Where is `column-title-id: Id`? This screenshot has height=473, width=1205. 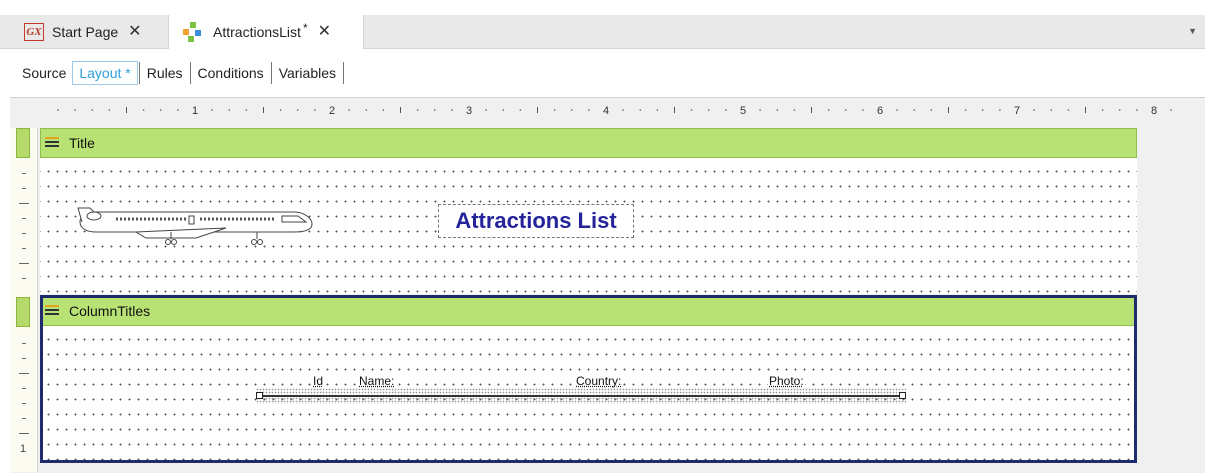 column-title-id: Id is located at coordinates (318, 381).